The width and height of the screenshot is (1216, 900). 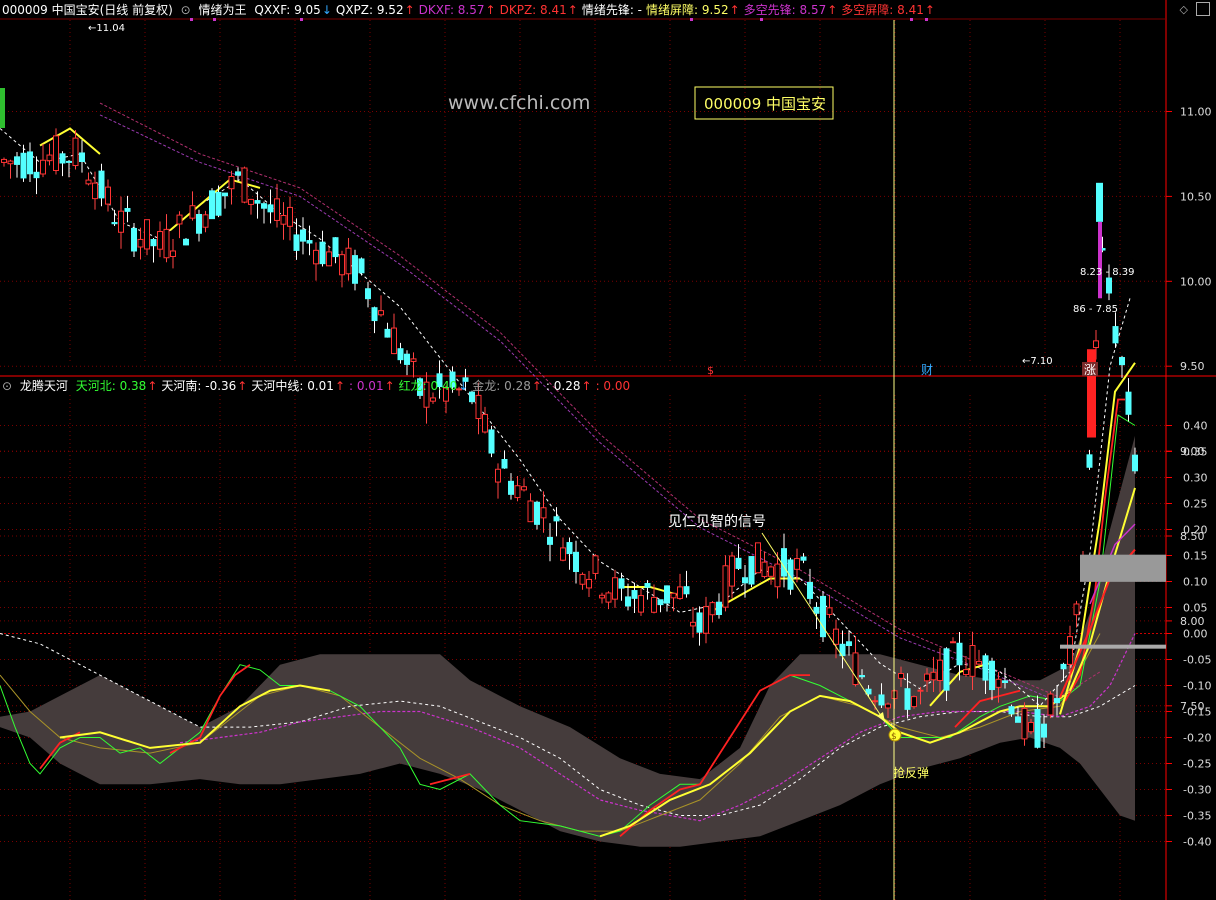 I want to click on osc-tick-label: -0.15, so click(x=1197, y=712).